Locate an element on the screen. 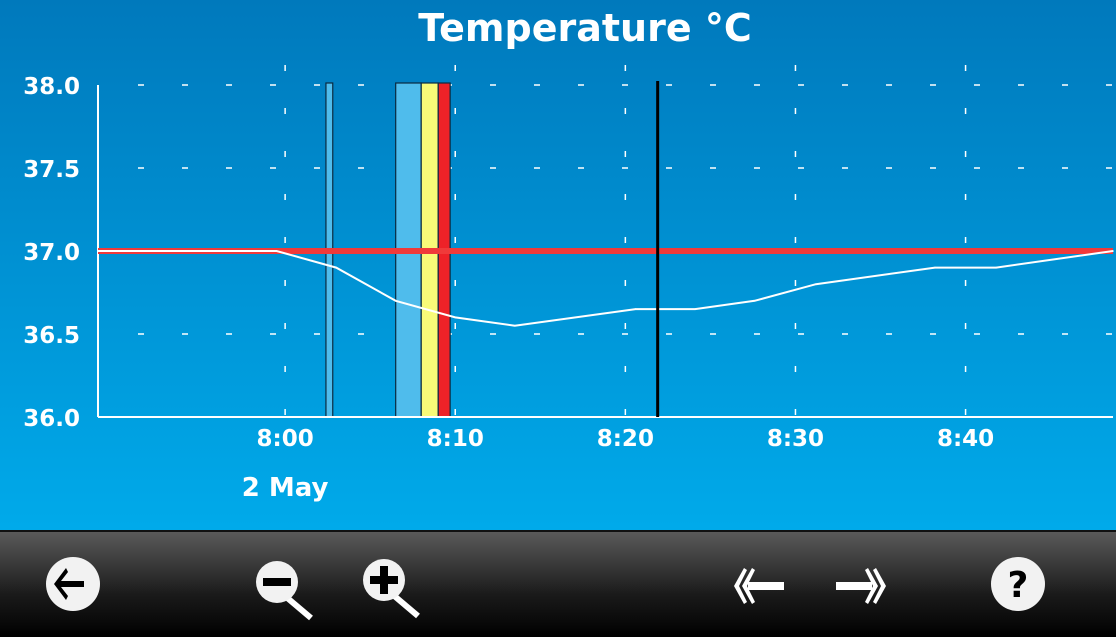  zoom-in-icon is located at coordinates (391, 589).